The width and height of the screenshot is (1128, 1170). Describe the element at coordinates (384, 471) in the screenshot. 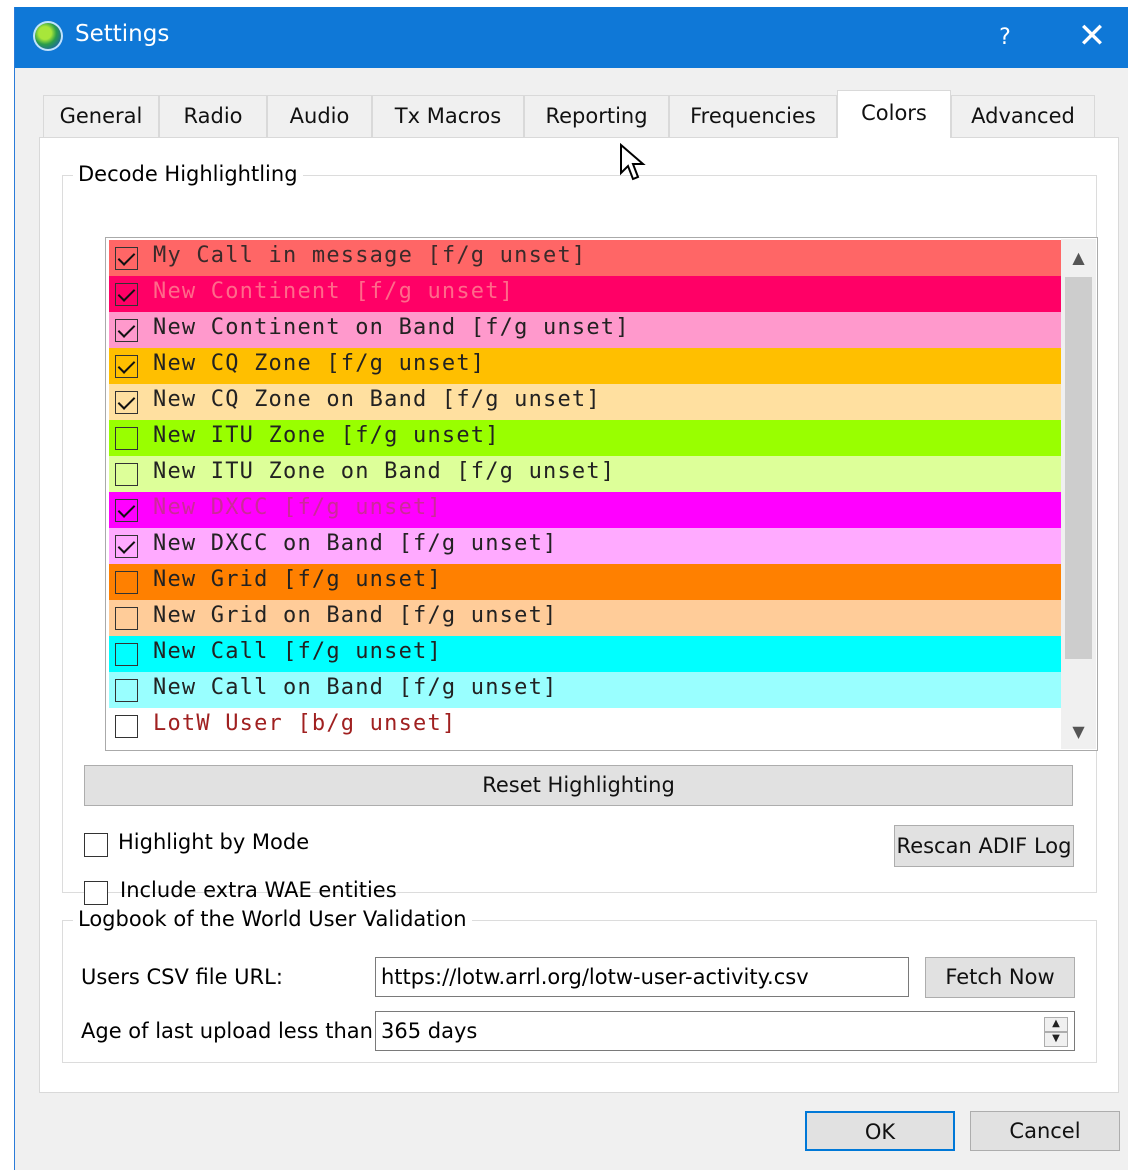

I see `highlight-item-label: New ITU Zone on Band [f/g unset]` at that location.